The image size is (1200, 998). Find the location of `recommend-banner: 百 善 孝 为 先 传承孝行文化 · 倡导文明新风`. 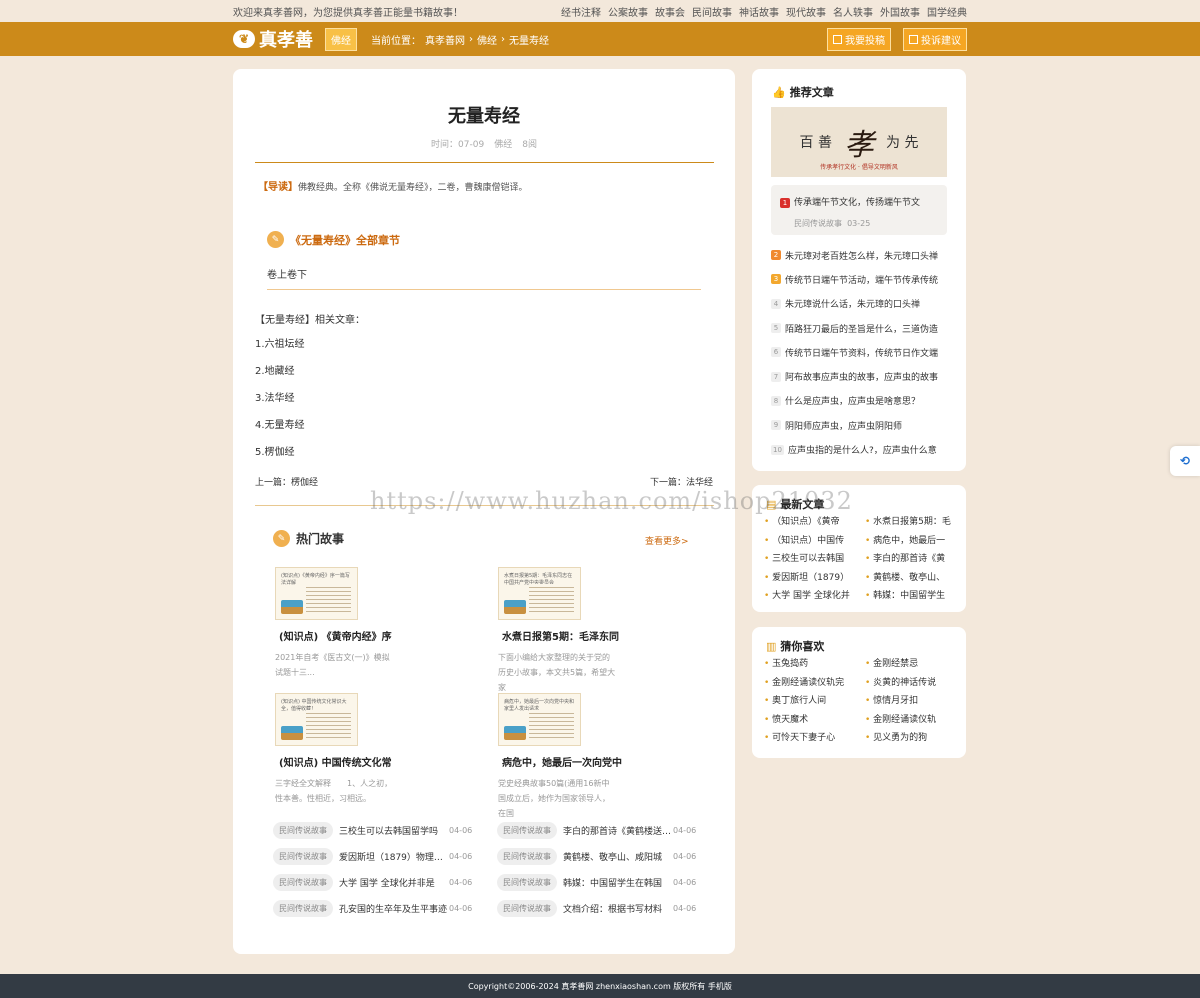

recommend-banner: 百 善 孝 为 先 传承孝行文化 · 倡导文明新风 is located at coordinates (859, 142).